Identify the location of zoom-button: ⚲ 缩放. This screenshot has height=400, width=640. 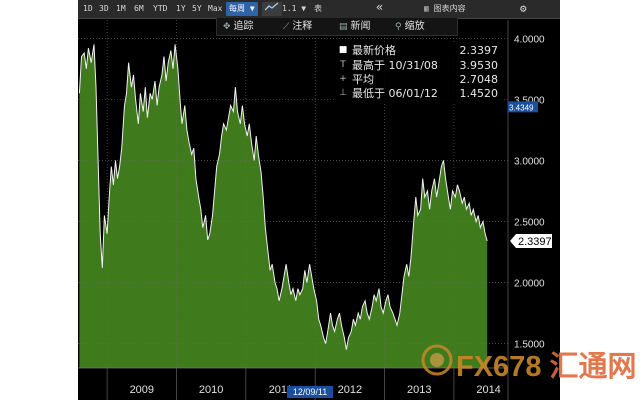
(410, 26).